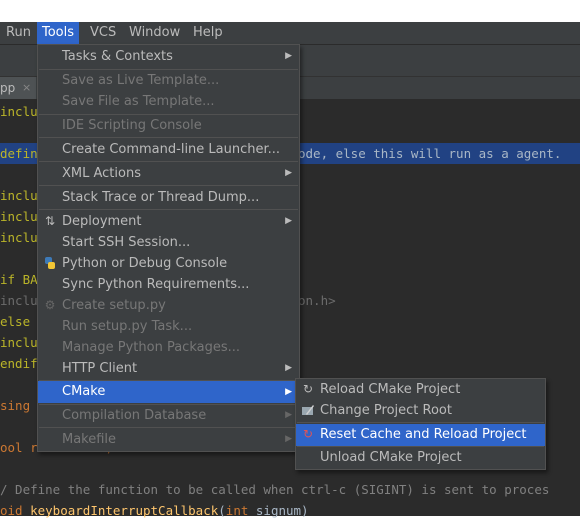  Describe the element at coordinates (102, 221) in the screenshot. I see `menu-item-label: Deployment` at that location.